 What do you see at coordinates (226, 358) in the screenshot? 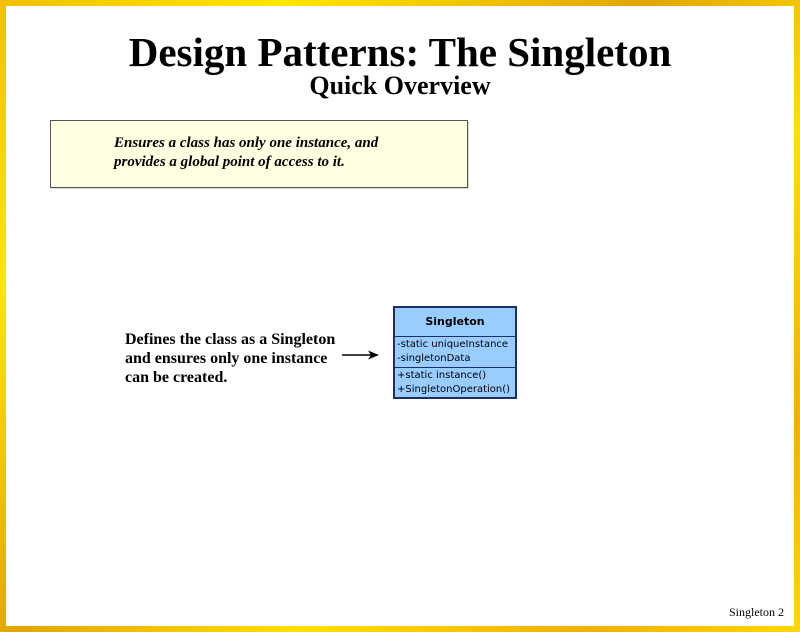
I see `description-line: and ensures only one instance` at bounding box center [226, 358].